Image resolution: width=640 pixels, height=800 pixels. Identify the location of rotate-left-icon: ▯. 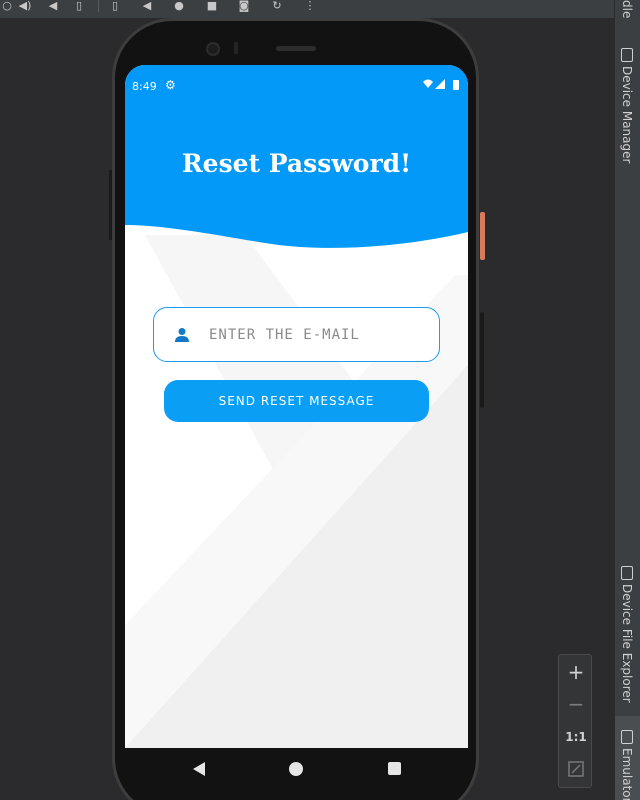
(79, 6).